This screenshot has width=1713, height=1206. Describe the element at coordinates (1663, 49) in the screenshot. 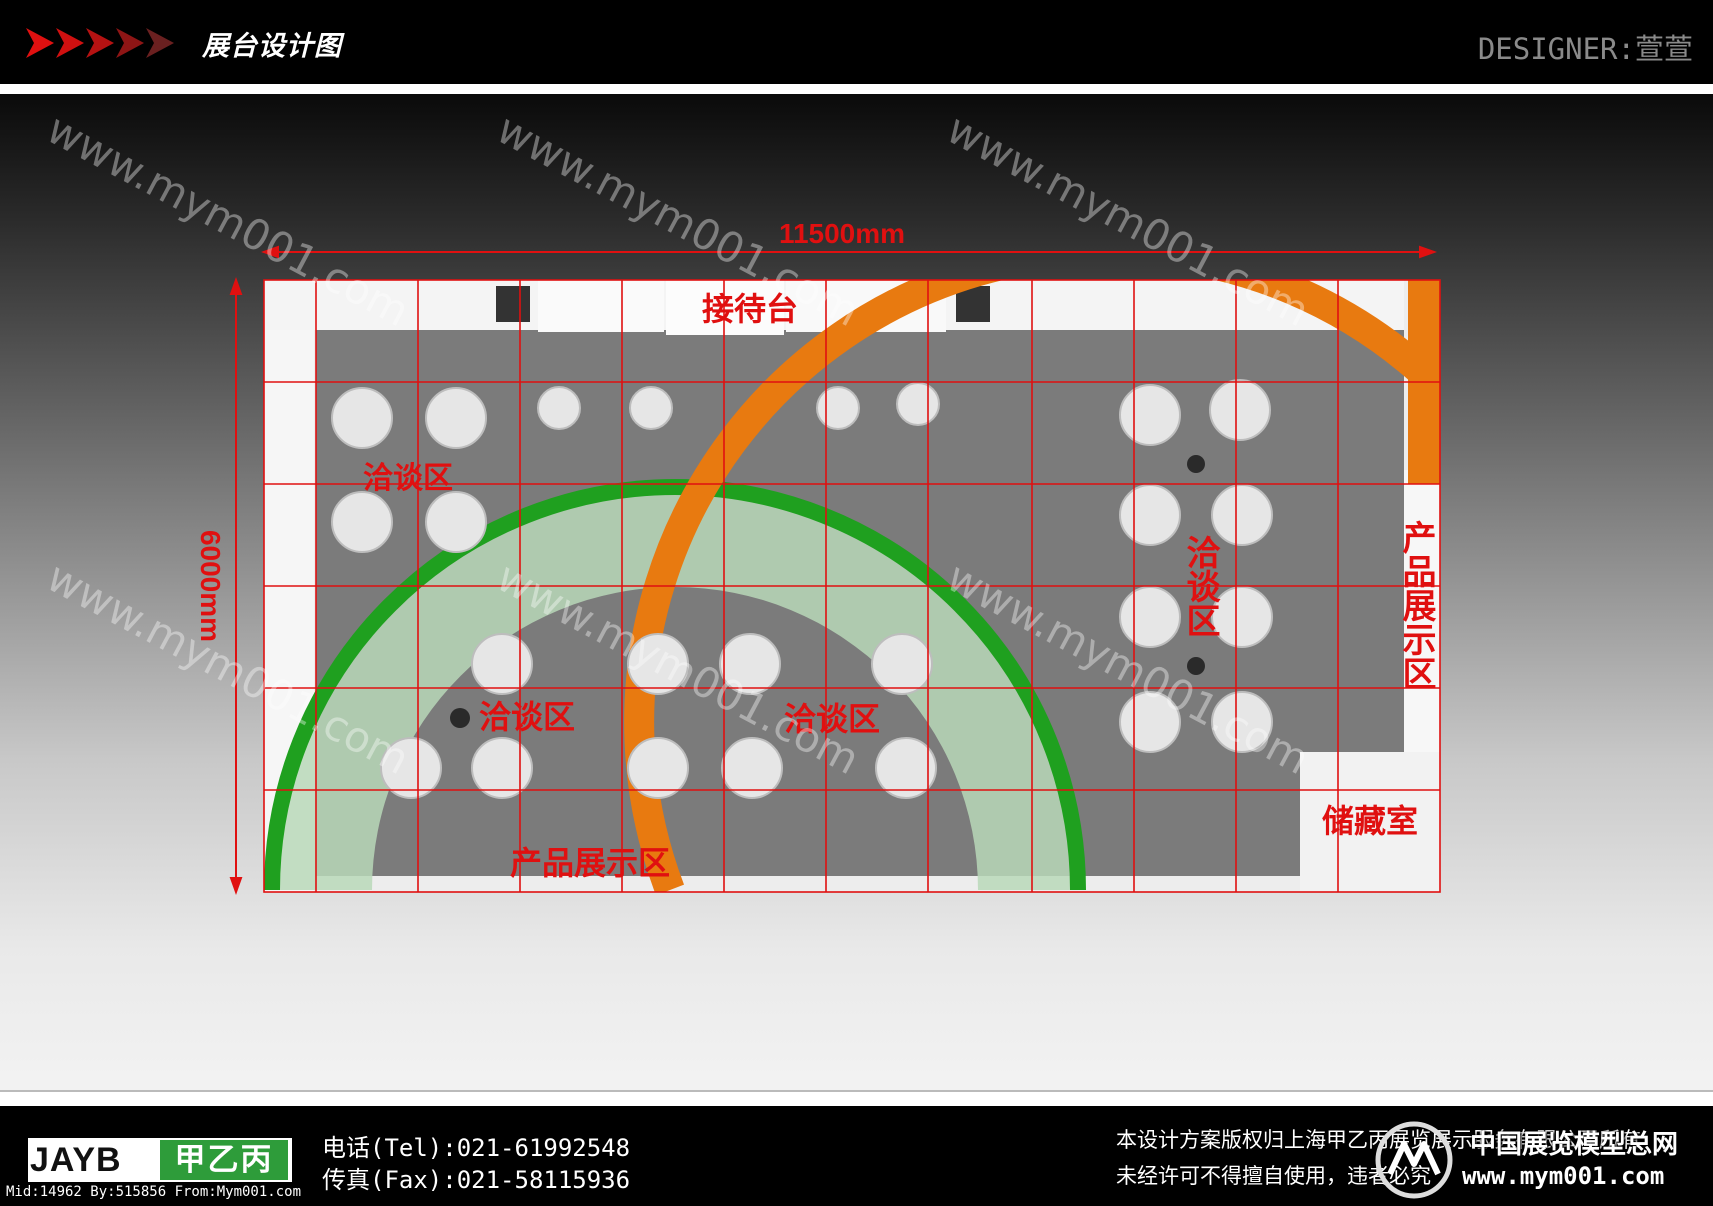

I see `designer-name: 萱萱` at that location.